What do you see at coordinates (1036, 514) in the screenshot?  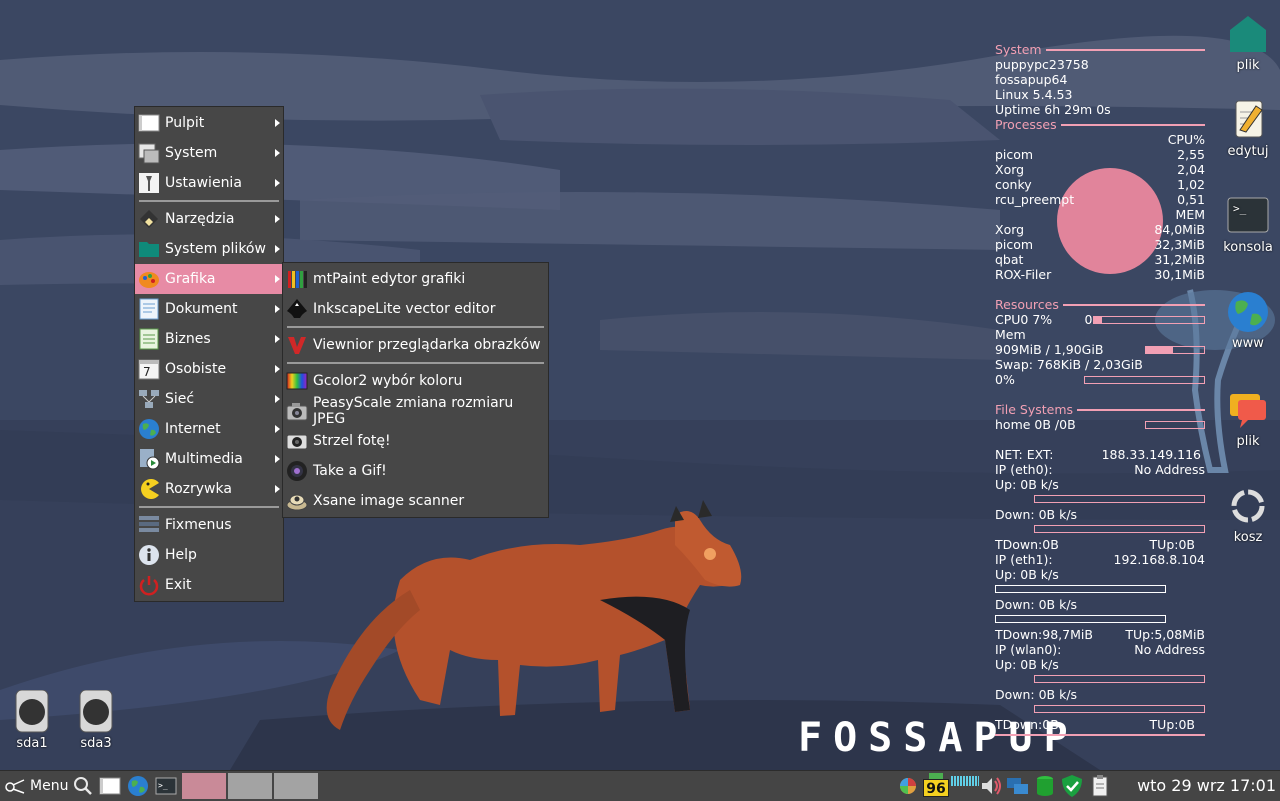 I see `eth0-down: Down: 0B k/s` at bounding box center [1036, 514].